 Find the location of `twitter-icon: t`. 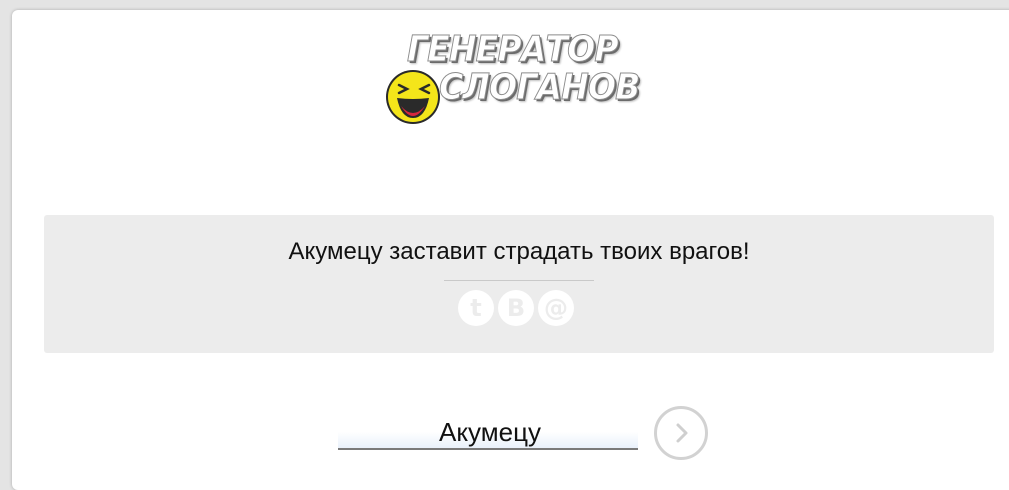

twitter-icon: t is located at coordinates (476, 308).